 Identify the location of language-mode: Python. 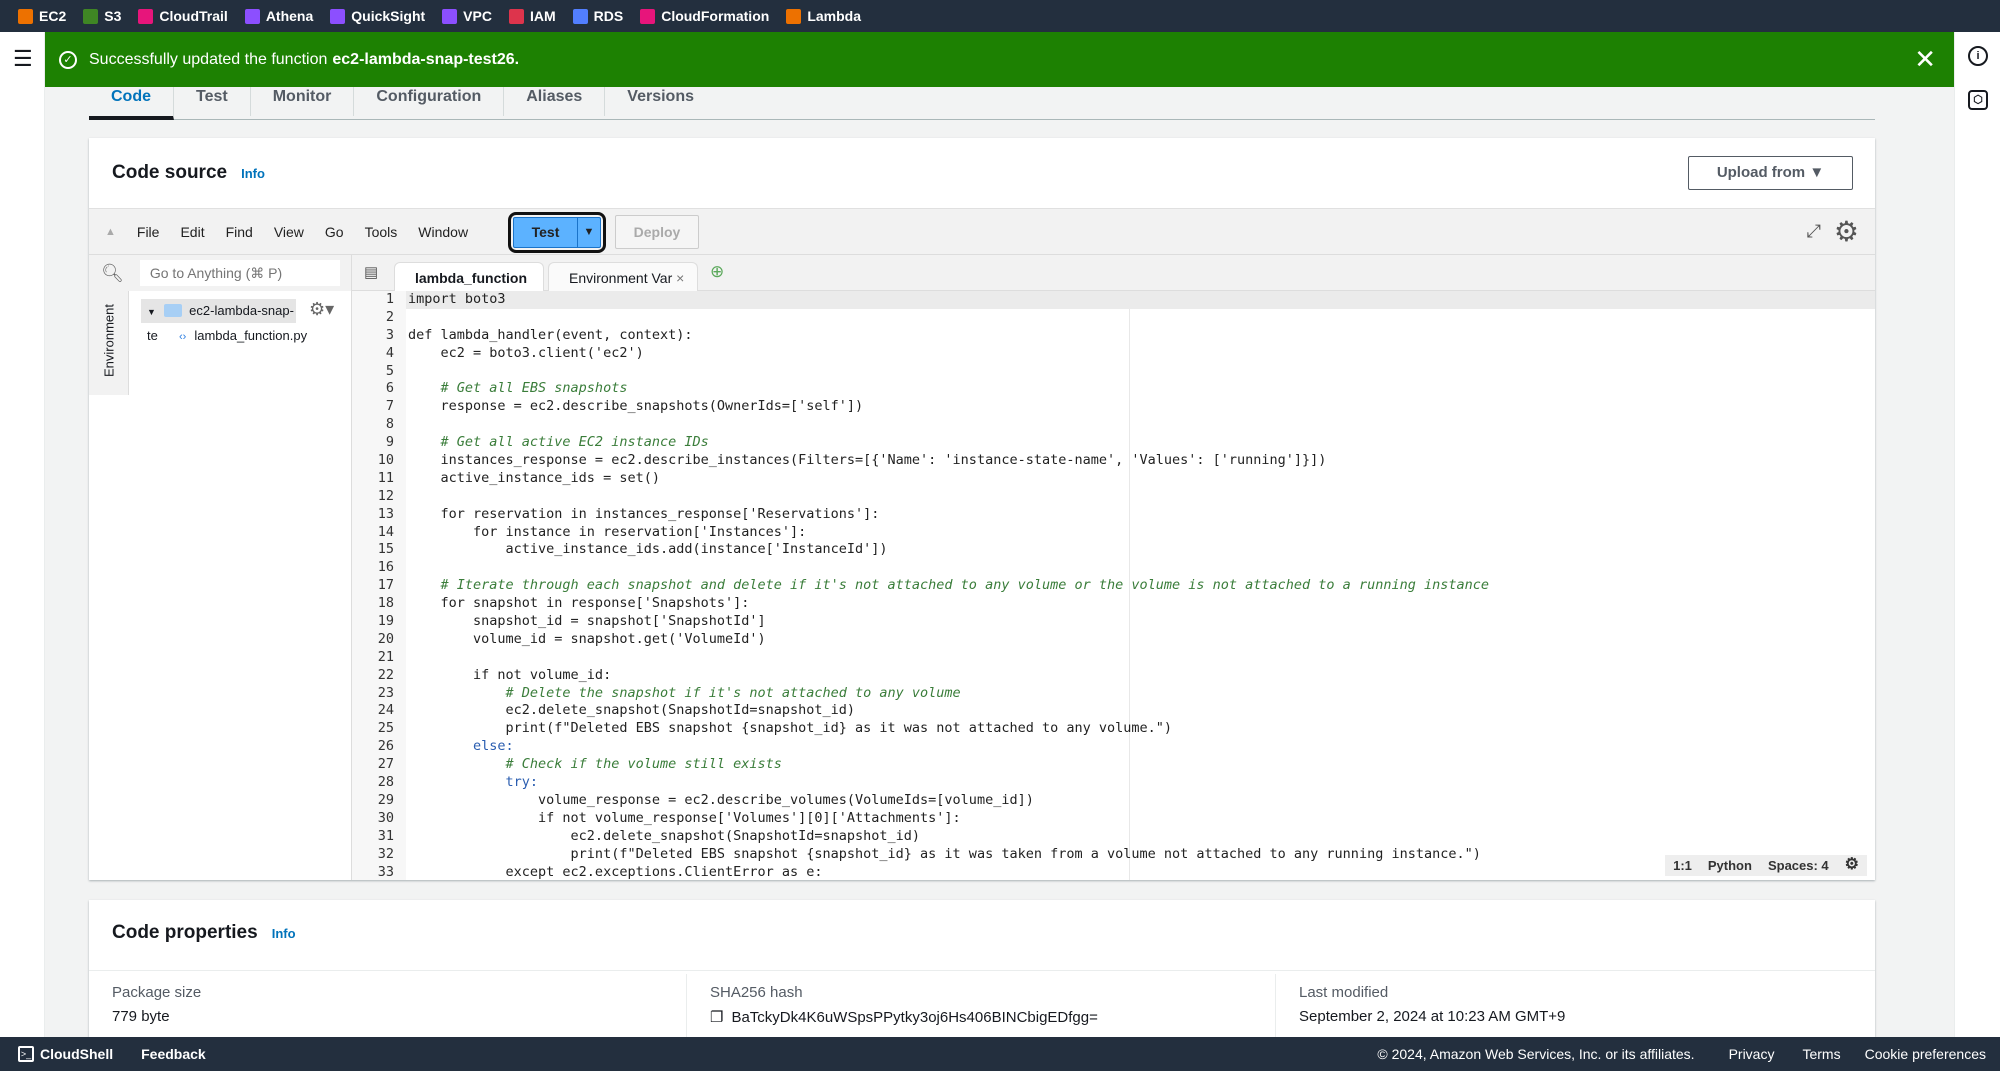
(1730, 865).